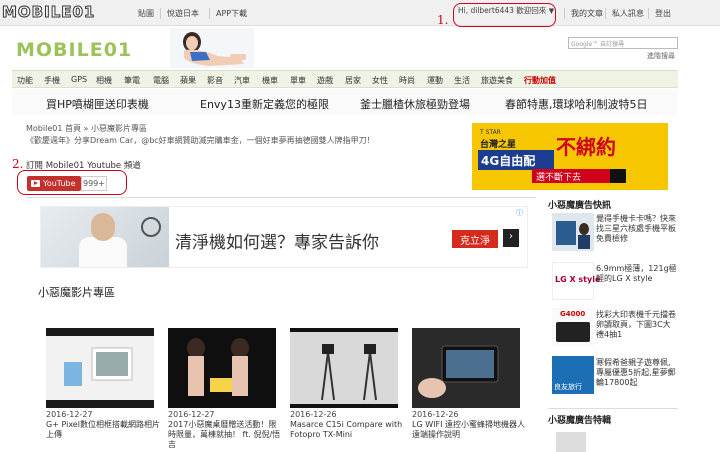 Image resolution: width=720 pixels, height=452 pixels. Describe the element at coordinates (571, 442) in the screenshot. I see `special-ad-thumbnail` at that location.